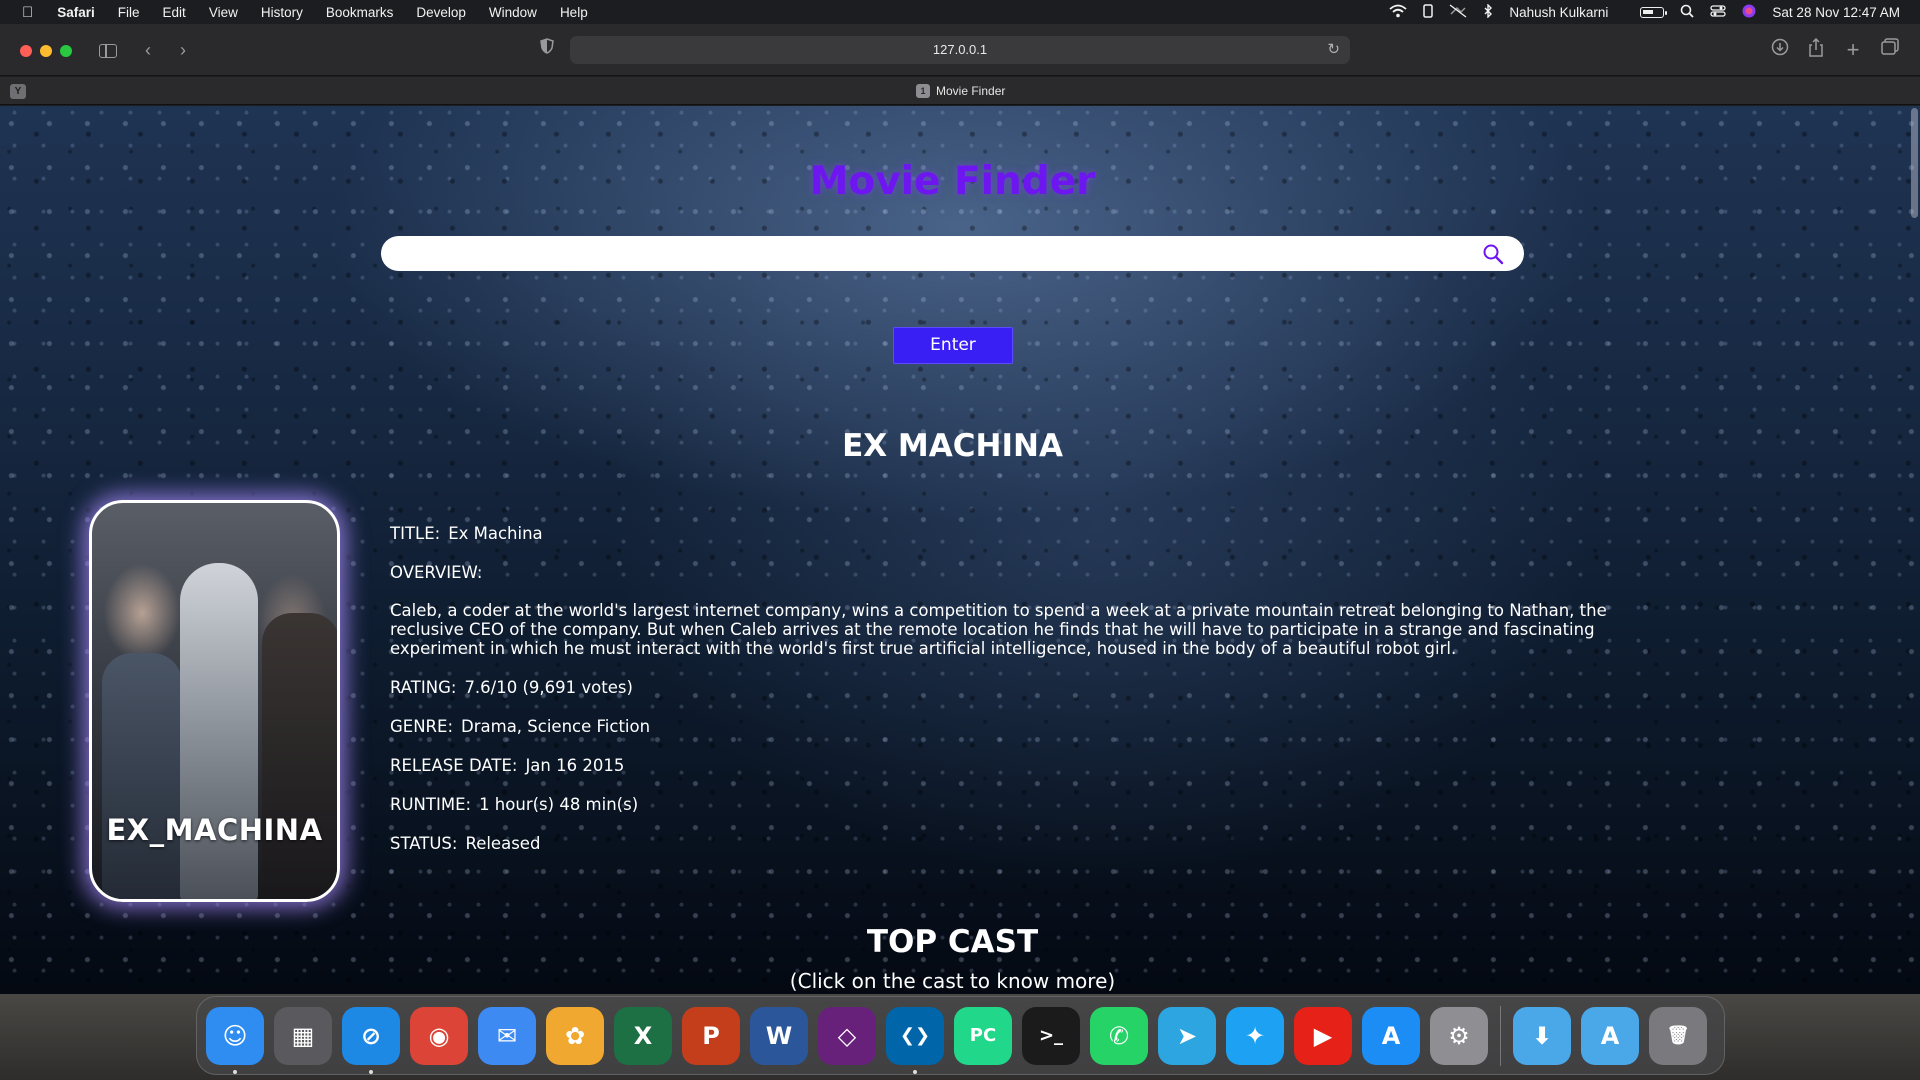 The width and height of the screenshot is (1920, 1080). Describe the element at coordinates (1816, 49) in the screenshot. I see `share-icon` at that location.